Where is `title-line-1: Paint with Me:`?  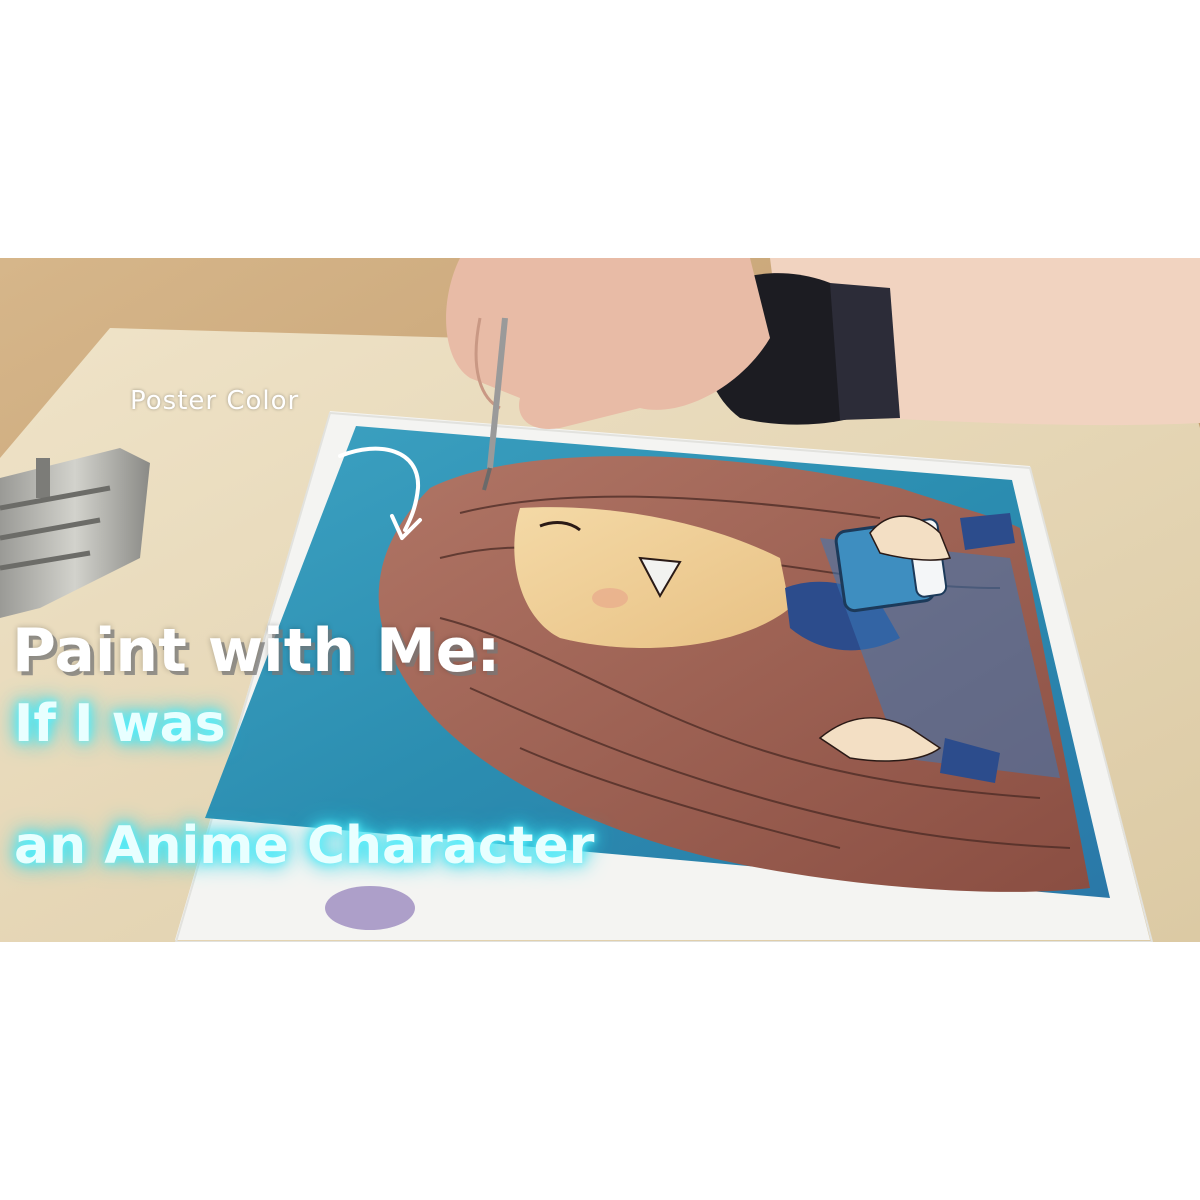 title-line-1: Paint with Me: is located at coordinates (256, 651).